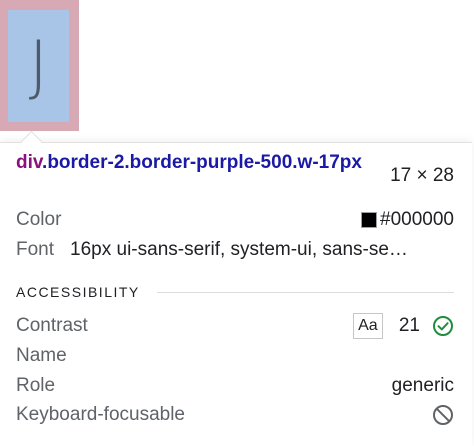 Image resolution: width=474 pixels, height=446 pixels. What do you see at coordinates (235, 220) in the screenshot?
I see `color-row: Color #000000` at bounding box center [235, 220].